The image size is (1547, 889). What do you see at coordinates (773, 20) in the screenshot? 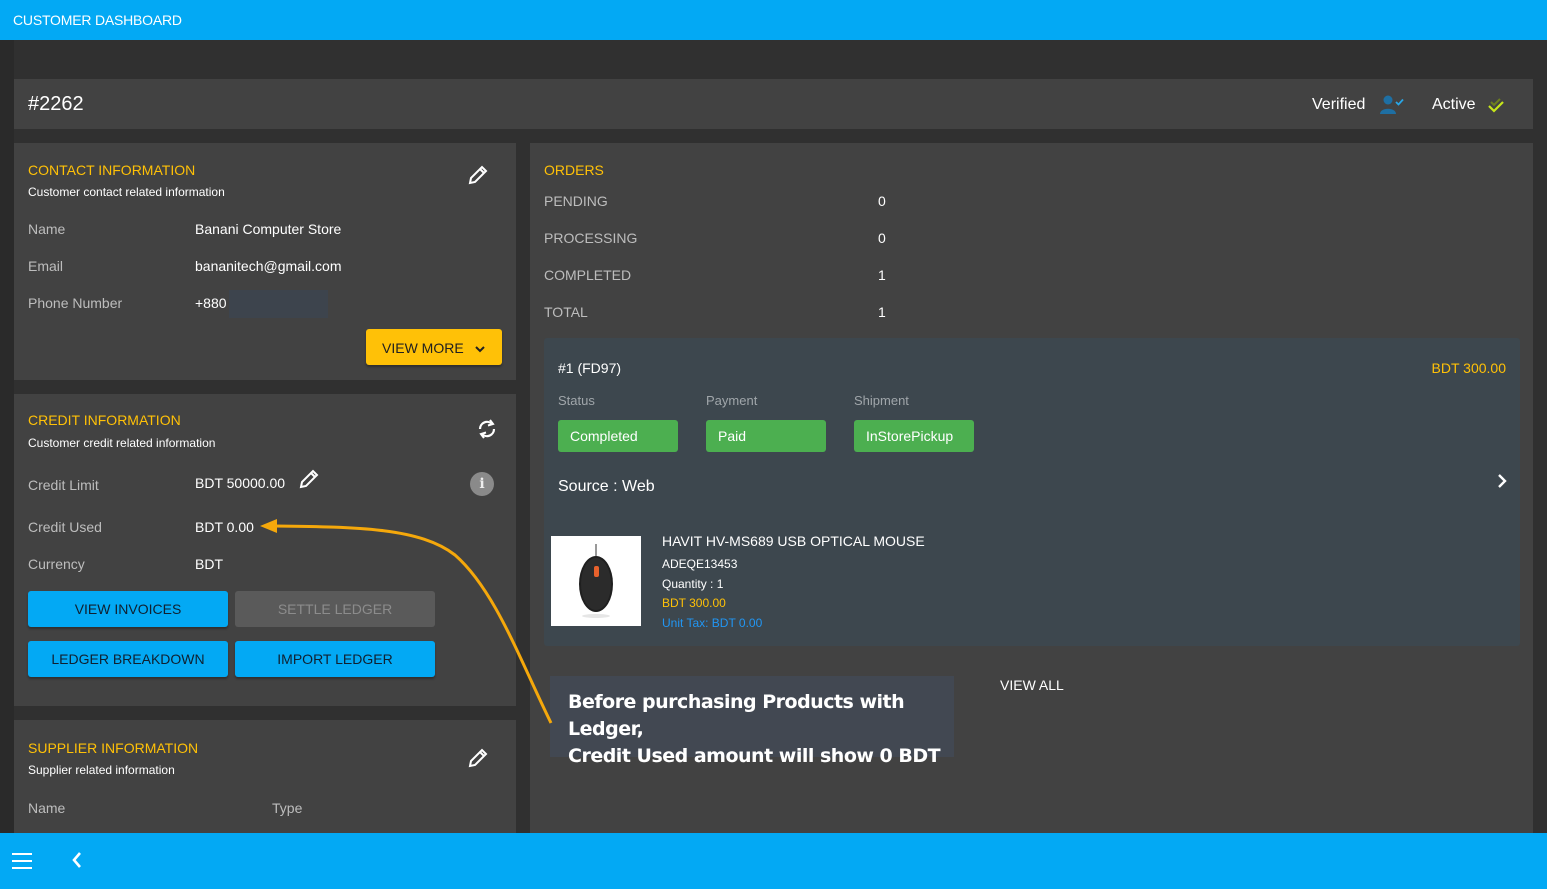
I see `top-app-bar: CUSTOMER DASHBOARD` at bounding box center [773, 20].